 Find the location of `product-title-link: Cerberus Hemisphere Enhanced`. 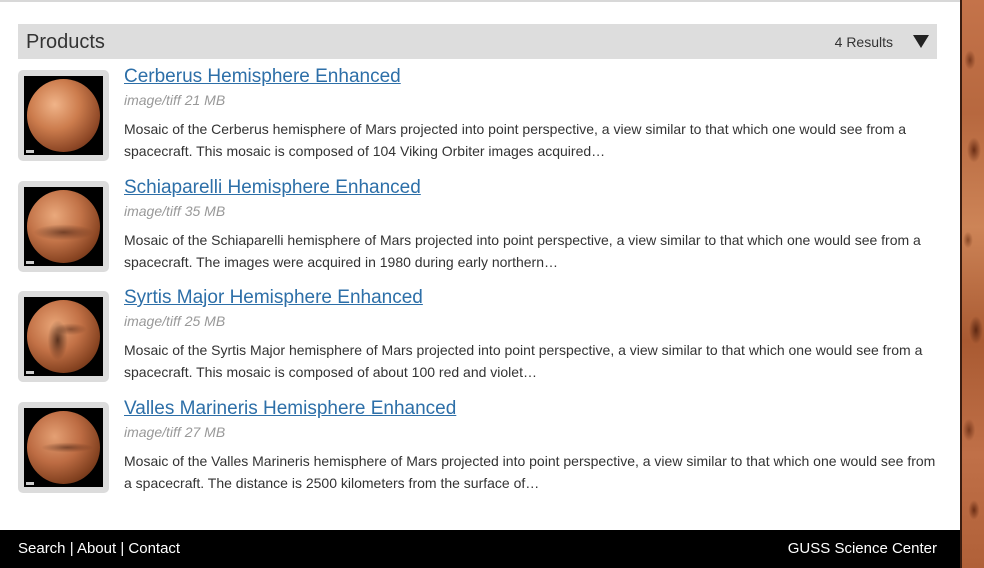

product-title-link: Cerberus Hemisphere Enhanced is located at coordinates (262, 77).